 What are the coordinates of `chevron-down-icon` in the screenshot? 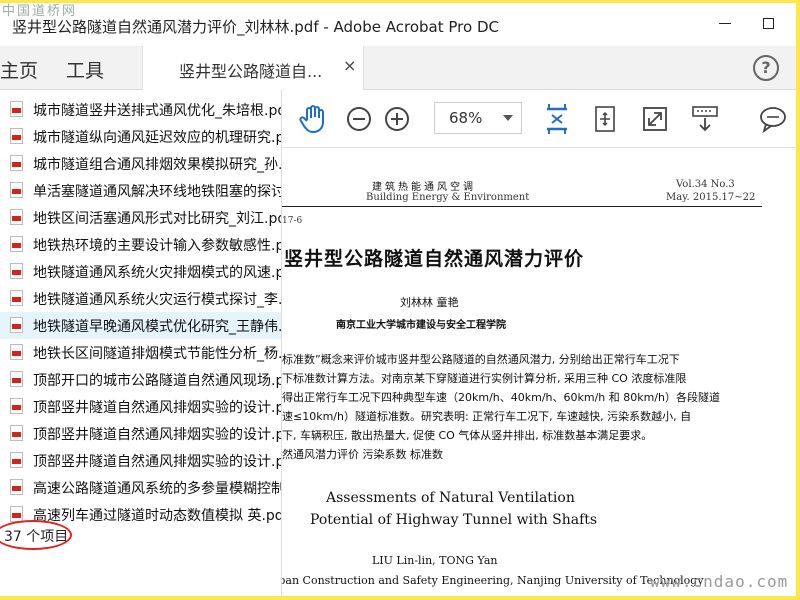 It's located at (508, 118).